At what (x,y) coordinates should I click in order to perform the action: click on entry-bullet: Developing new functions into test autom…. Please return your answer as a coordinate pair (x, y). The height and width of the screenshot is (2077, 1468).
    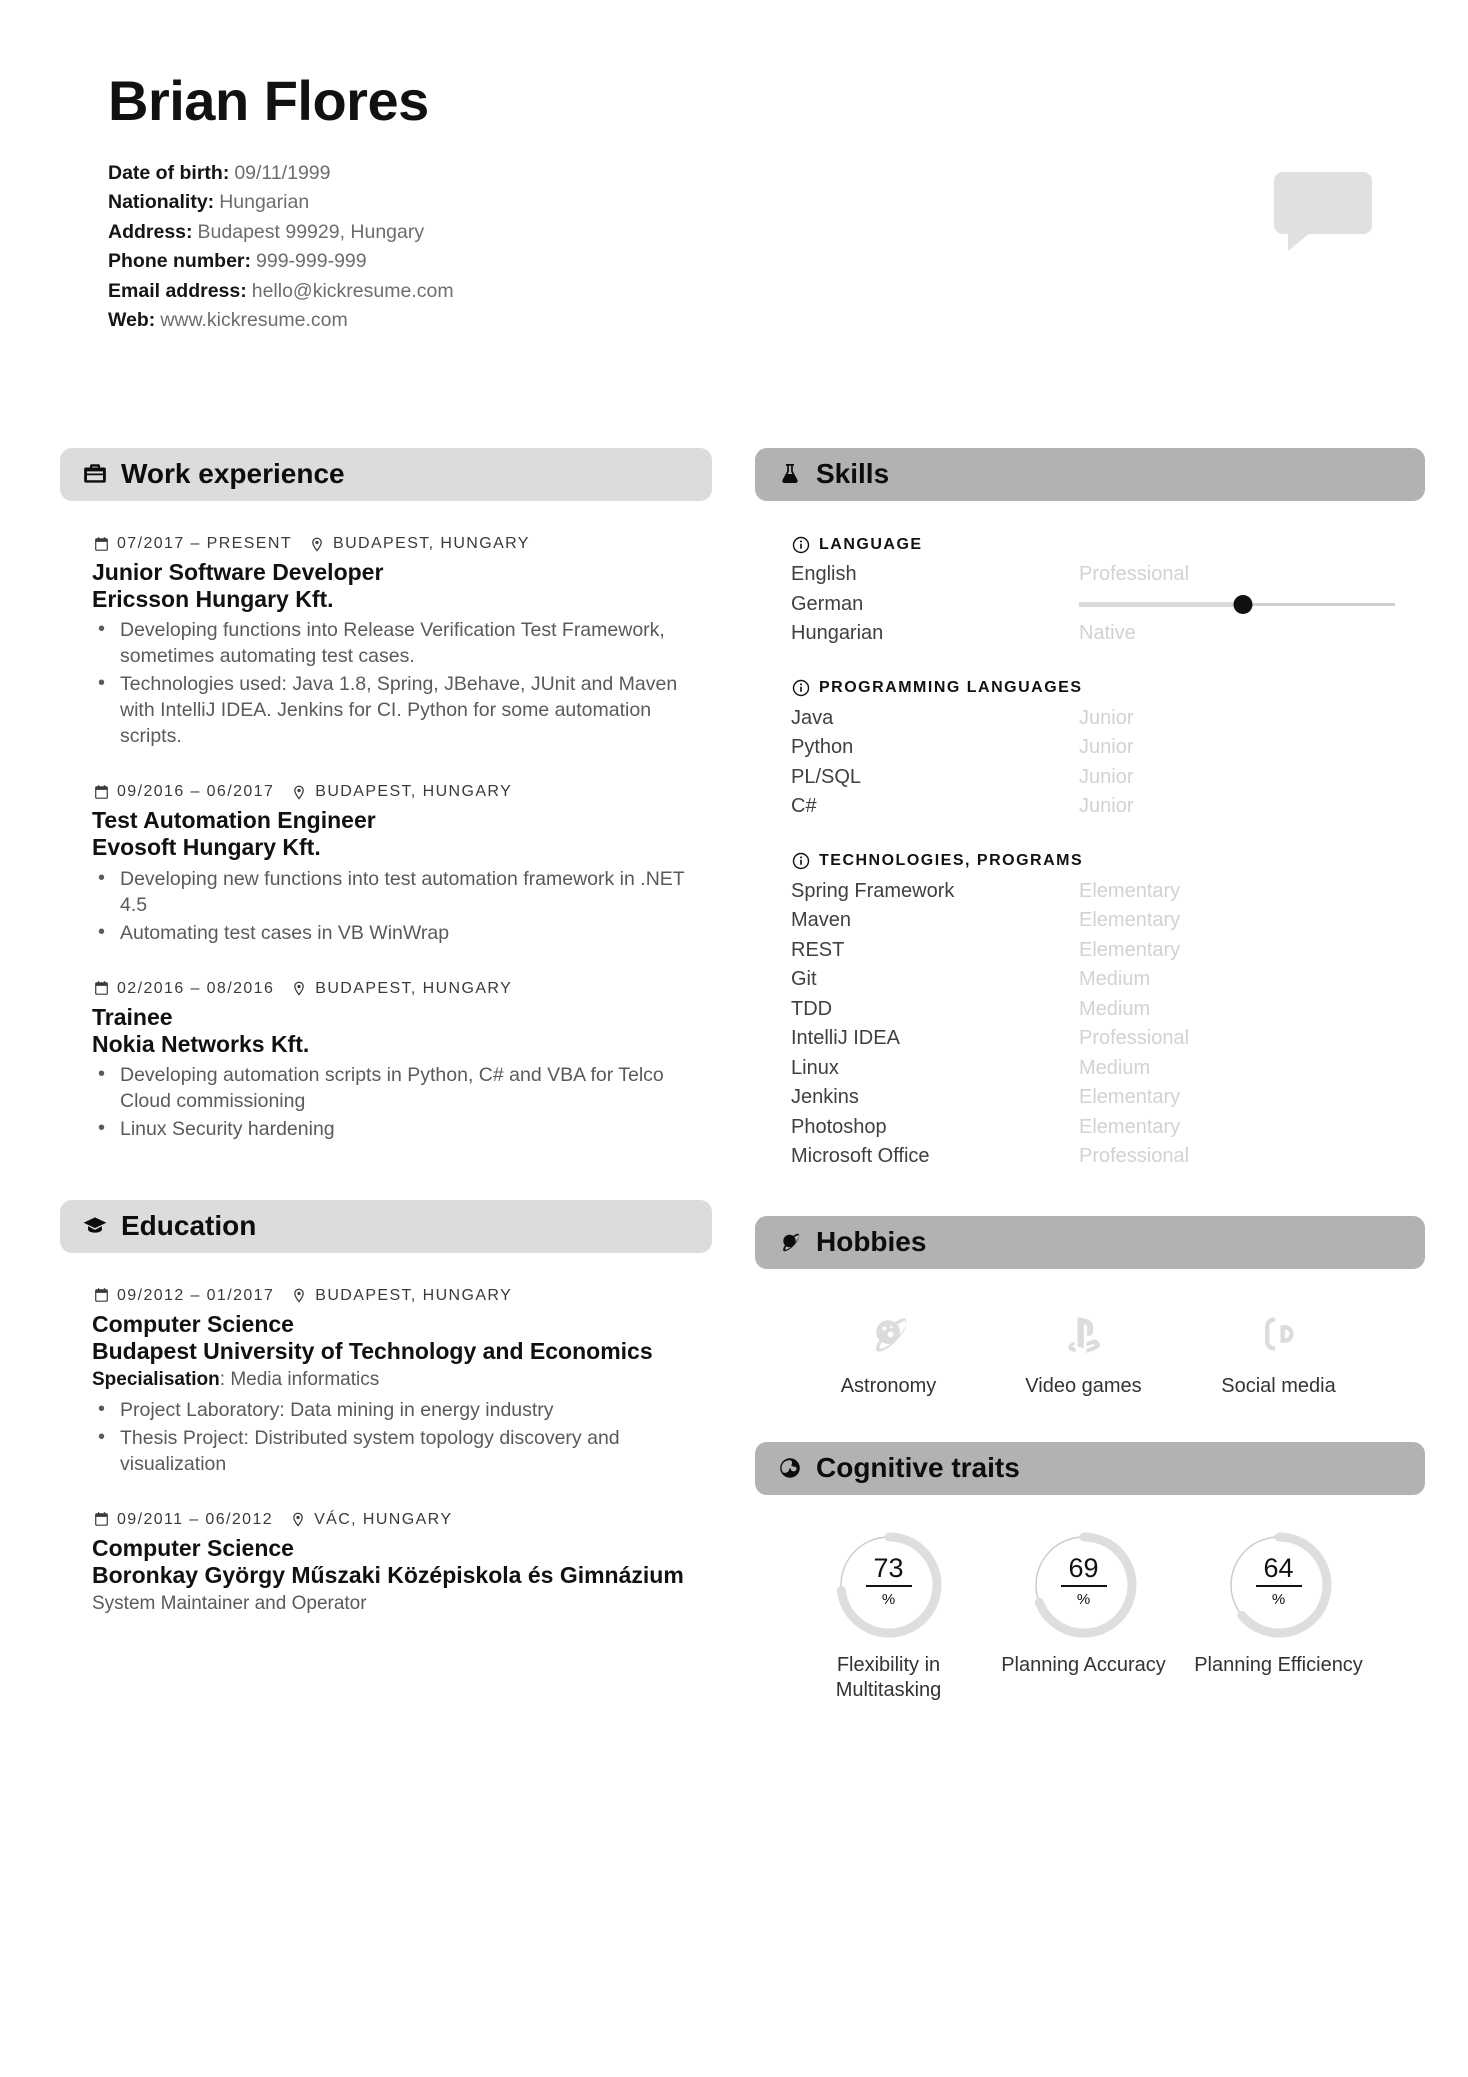
    Looking at the image, I should click on (388, 891).